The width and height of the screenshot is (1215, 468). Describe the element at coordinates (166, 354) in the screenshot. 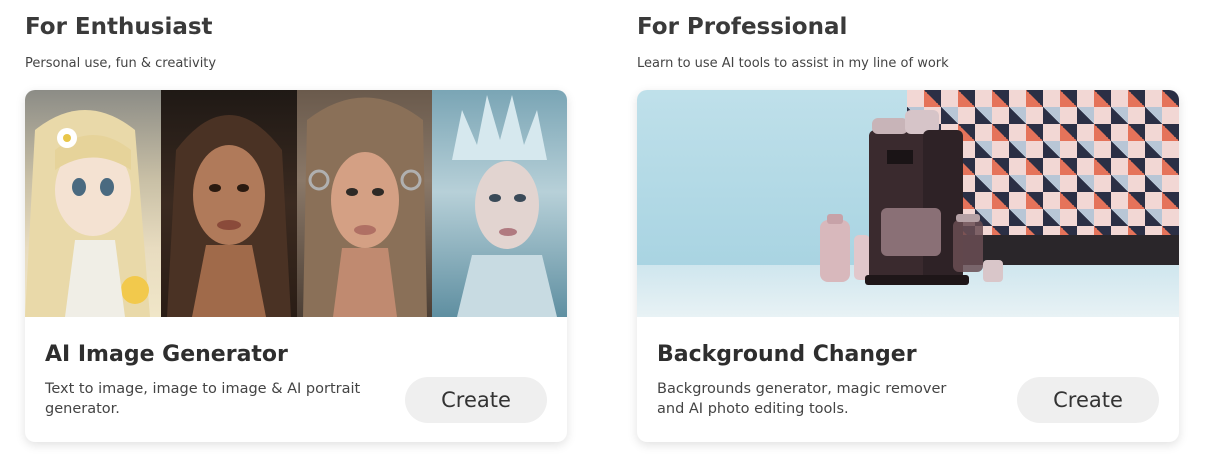

I see `card-title: AI Image Generator` at that location.